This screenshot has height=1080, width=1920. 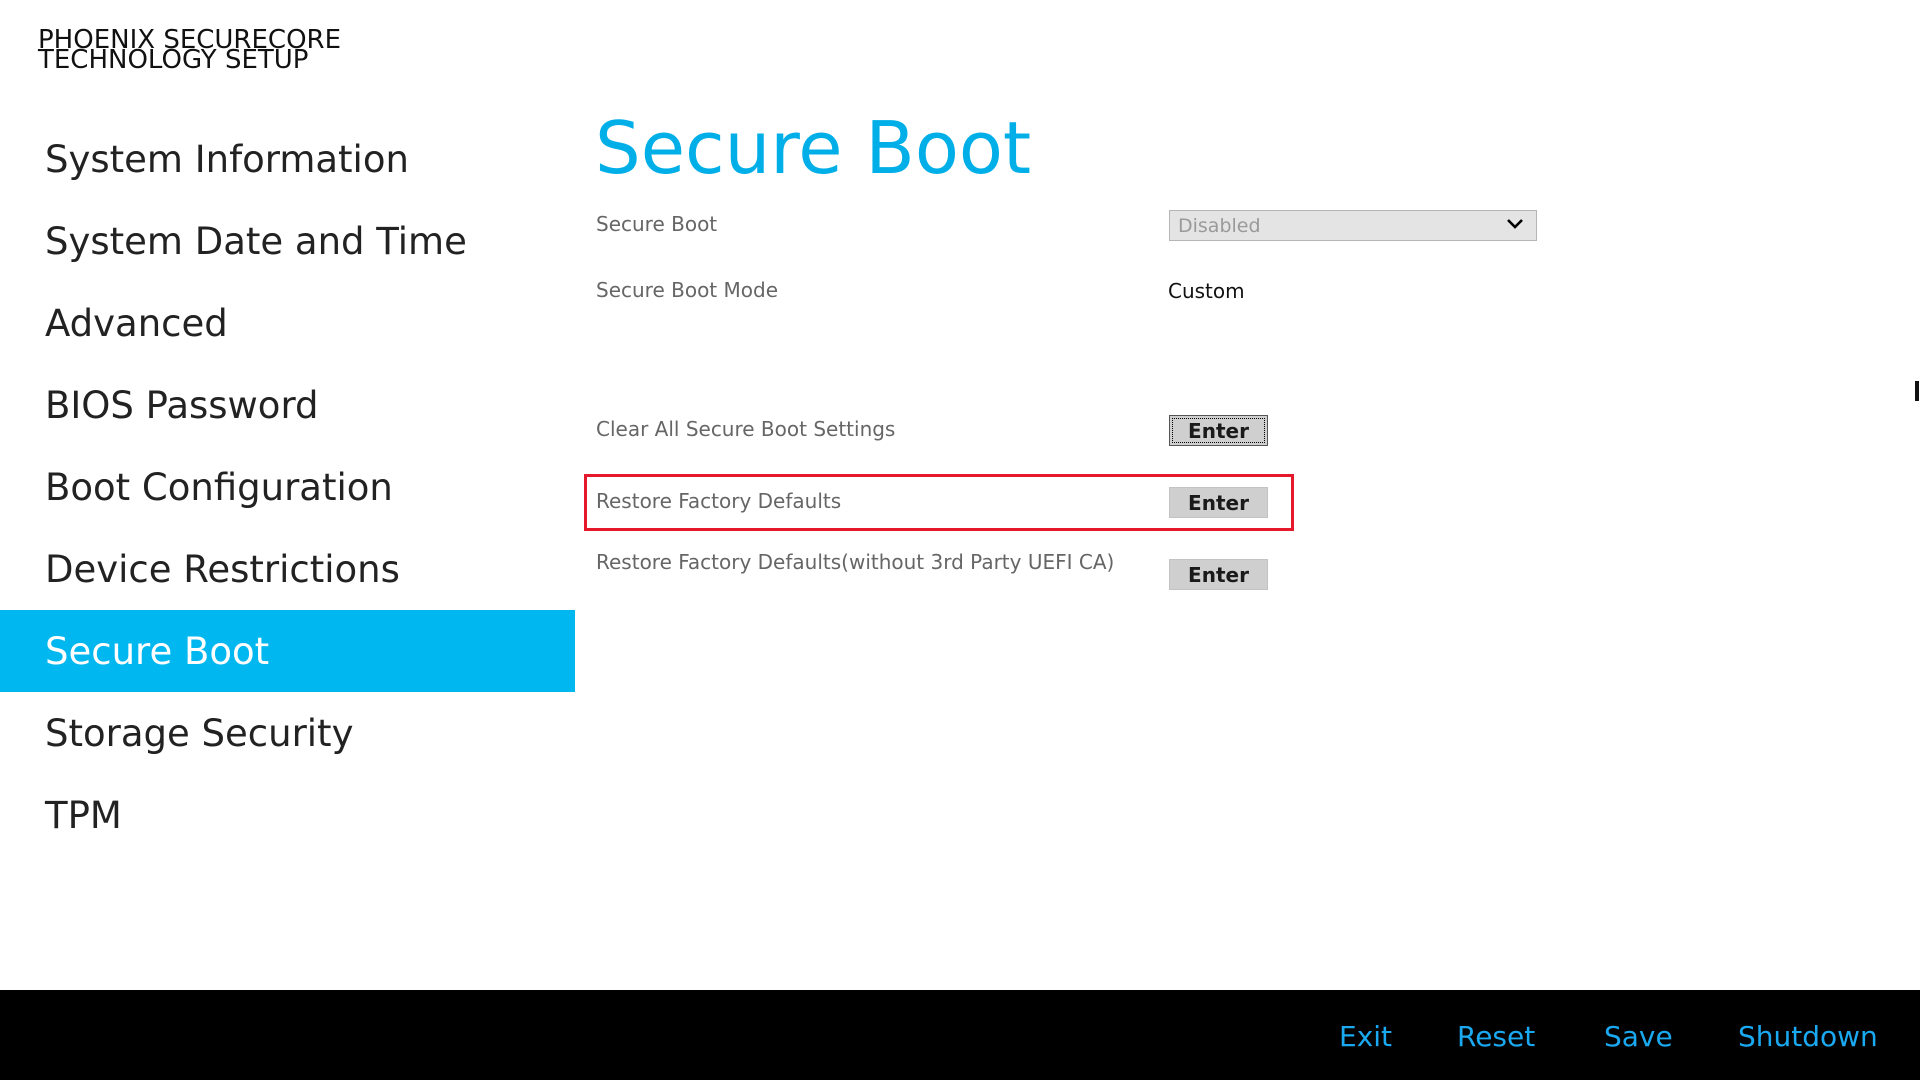 What do you see at coordinates (287, 651) in the screenshot?
I see `sidebar-item-secure-boot: Secure Boot` at bounding box center [287, 651].